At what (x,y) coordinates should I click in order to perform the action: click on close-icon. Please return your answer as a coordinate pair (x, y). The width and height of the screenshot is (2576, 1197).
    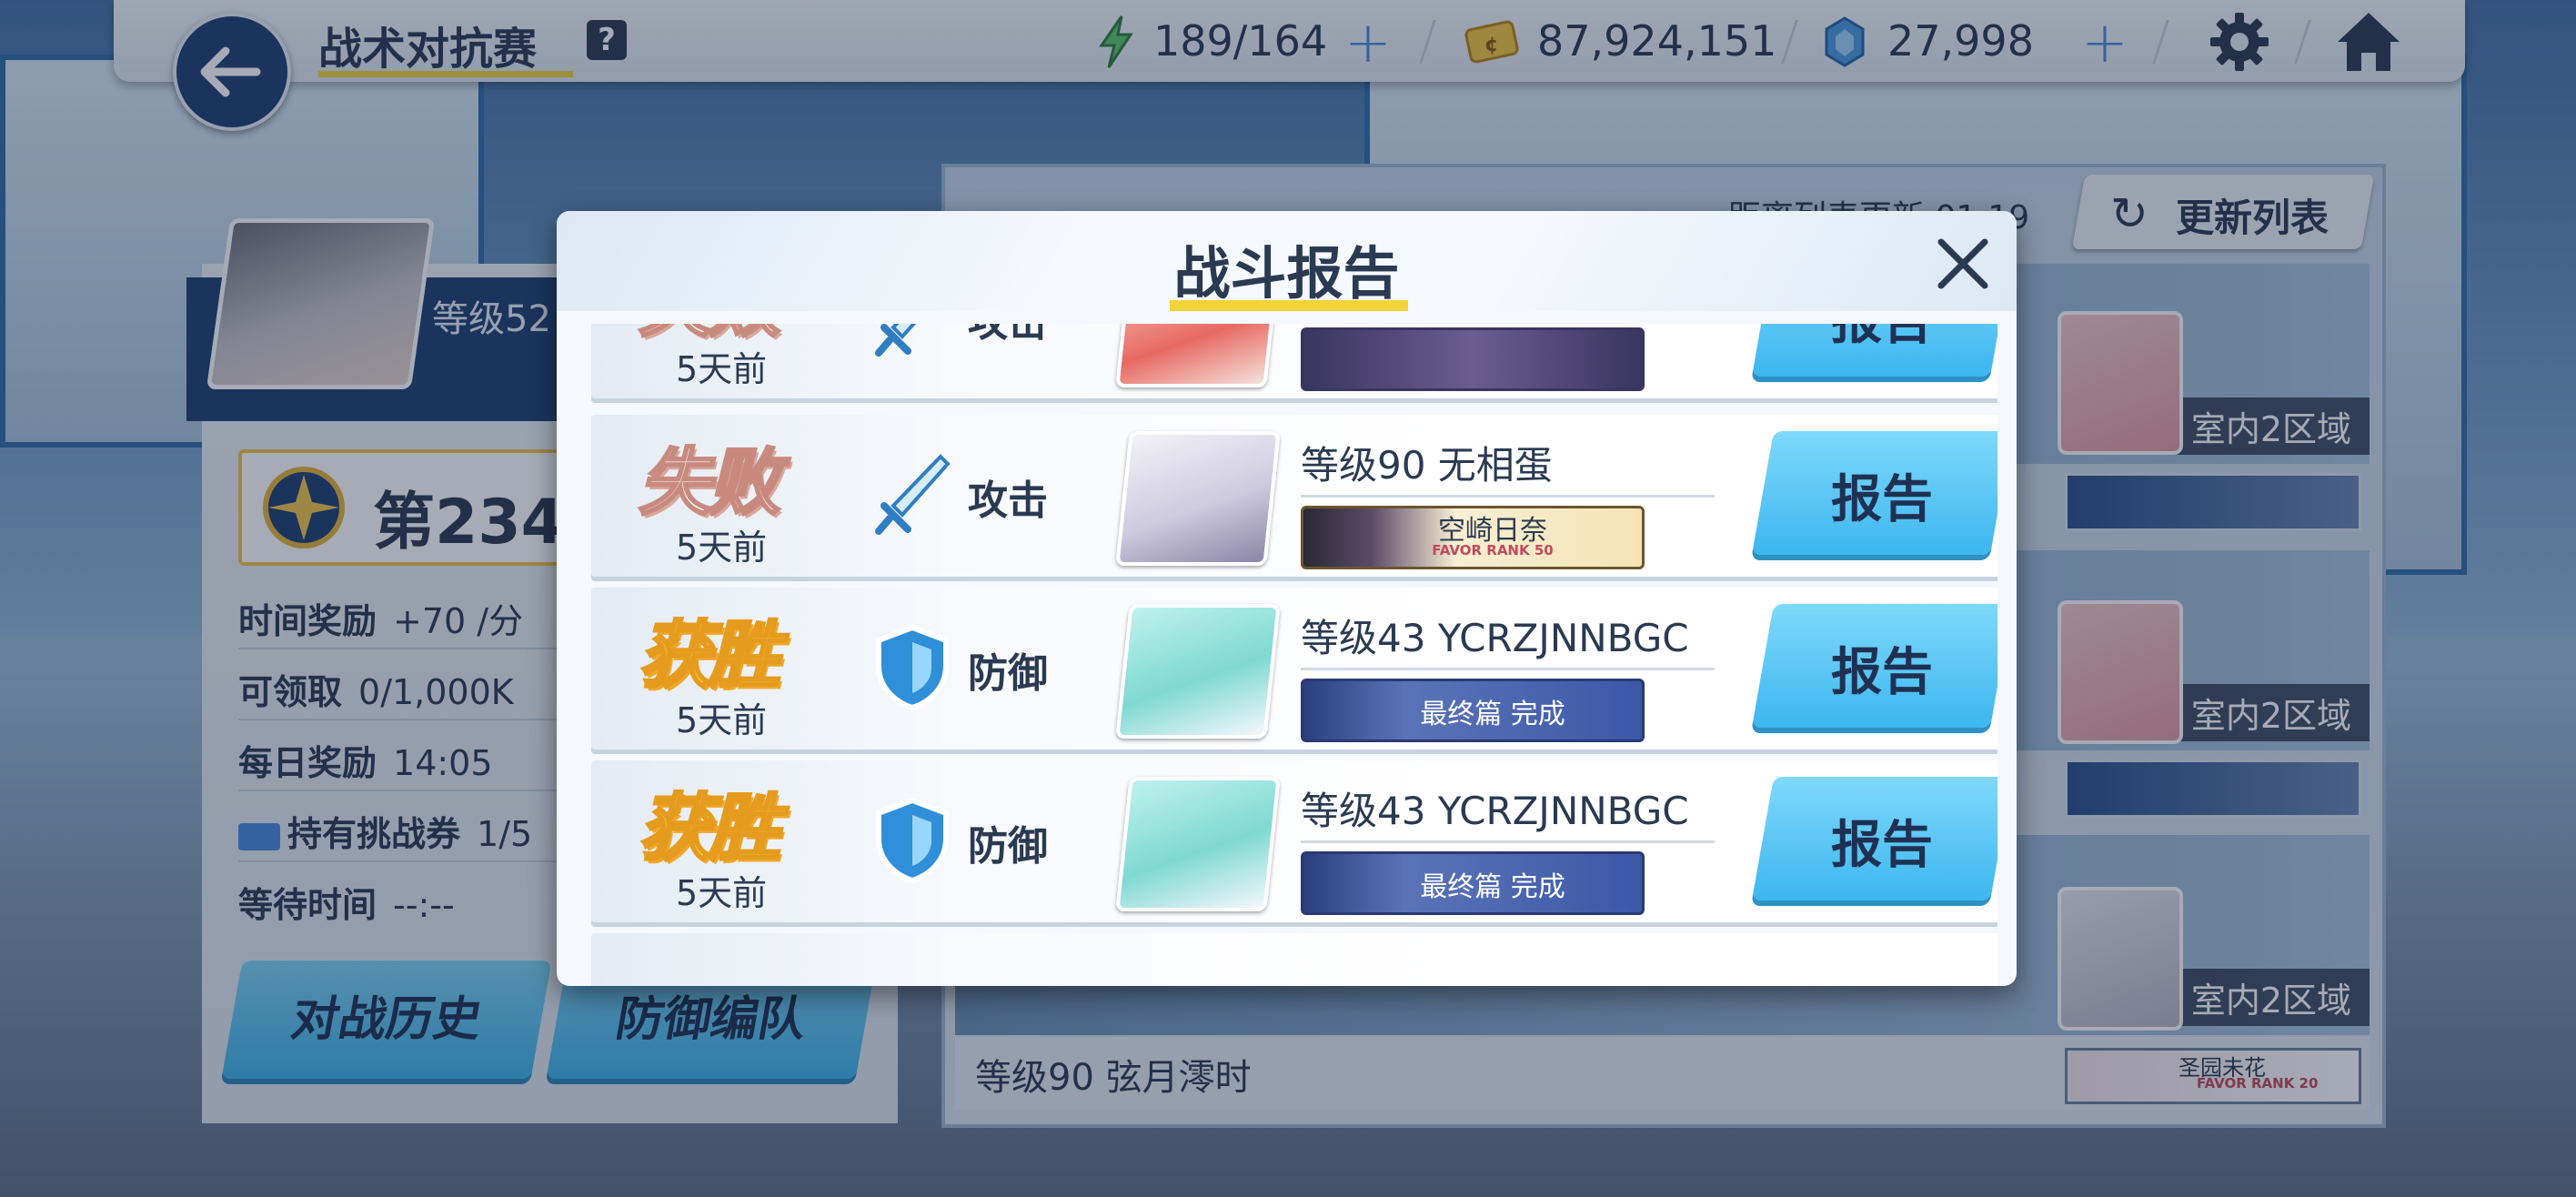
    Looking at the image, I should click on (1963, 263).